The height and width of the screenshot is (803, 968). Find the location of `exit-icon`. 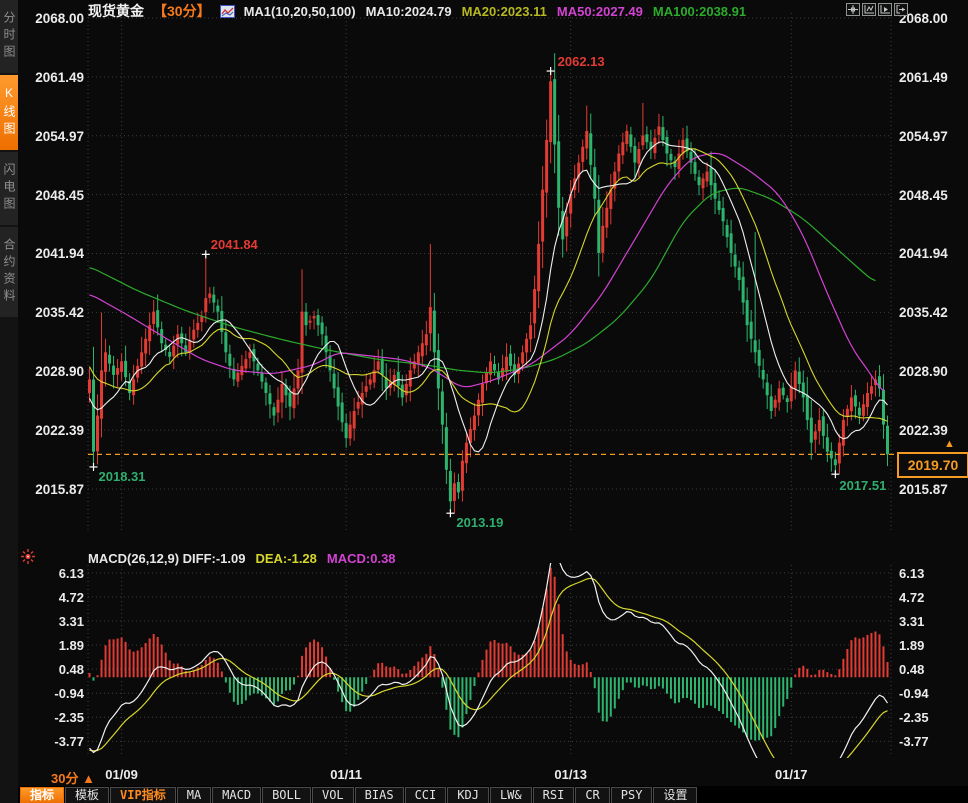

exit-icon is located at coordinates (901, 9).